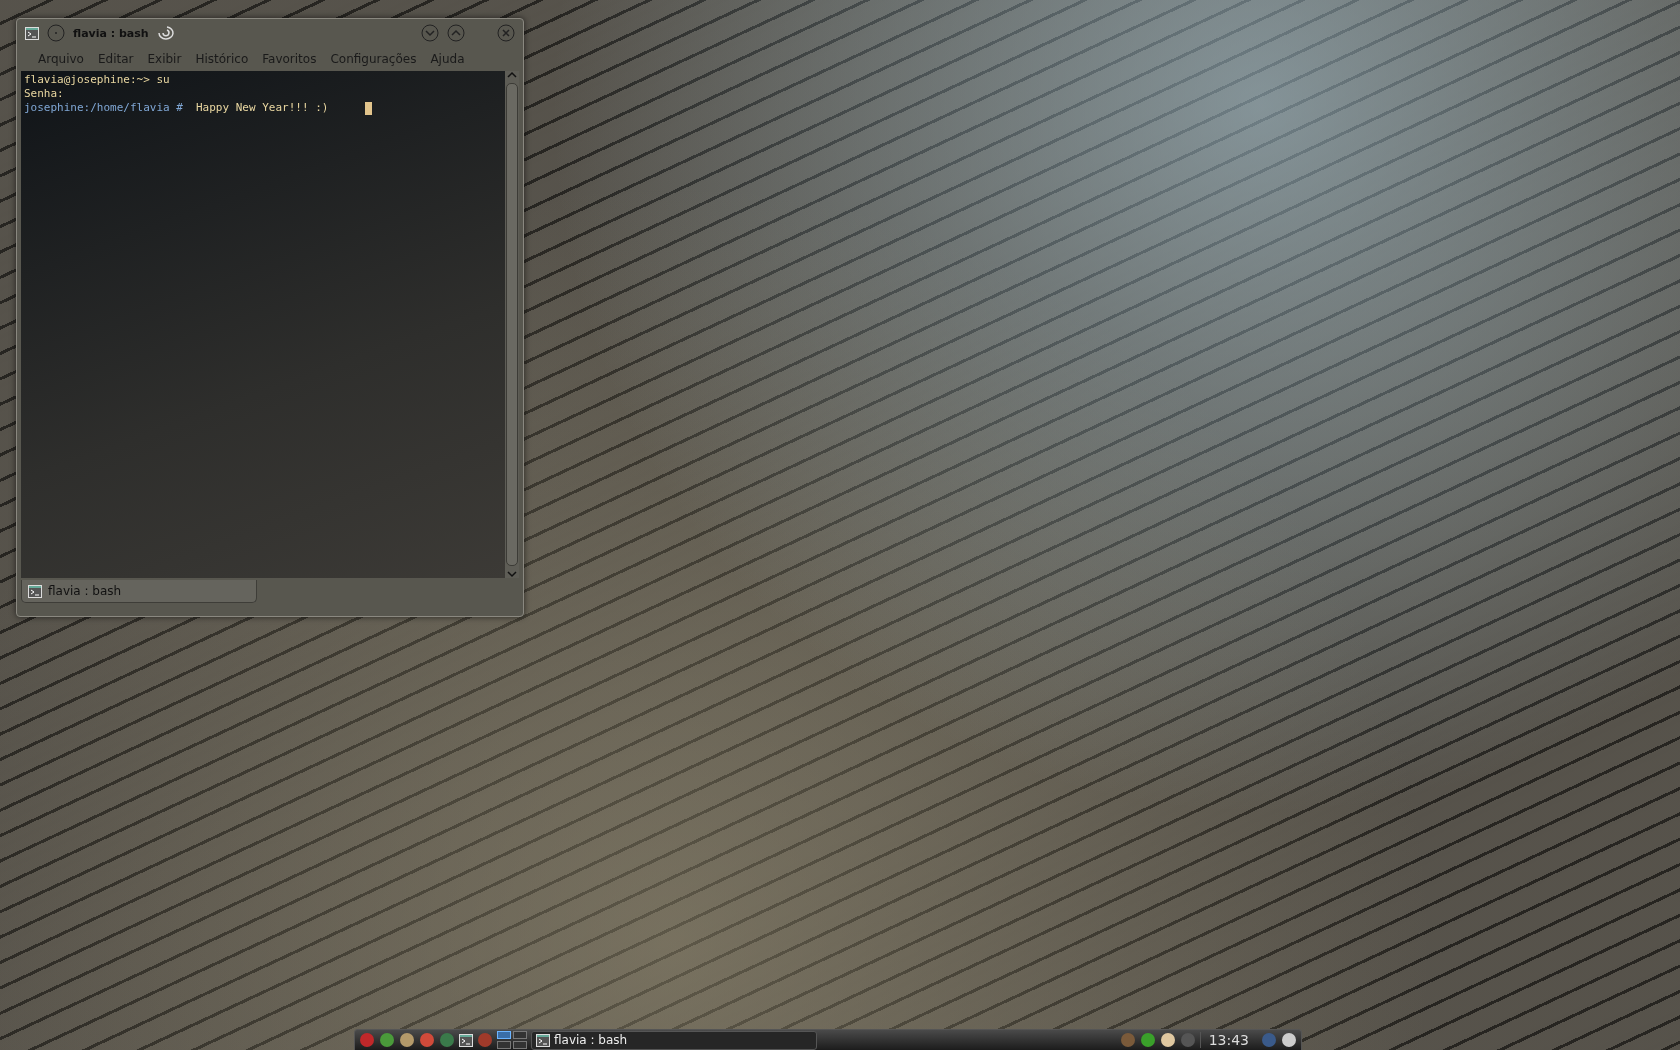 The image size is (1680, 1050). Describe the element at coordinates (506, 33) in the screenshot. I see `close-button` at that location.